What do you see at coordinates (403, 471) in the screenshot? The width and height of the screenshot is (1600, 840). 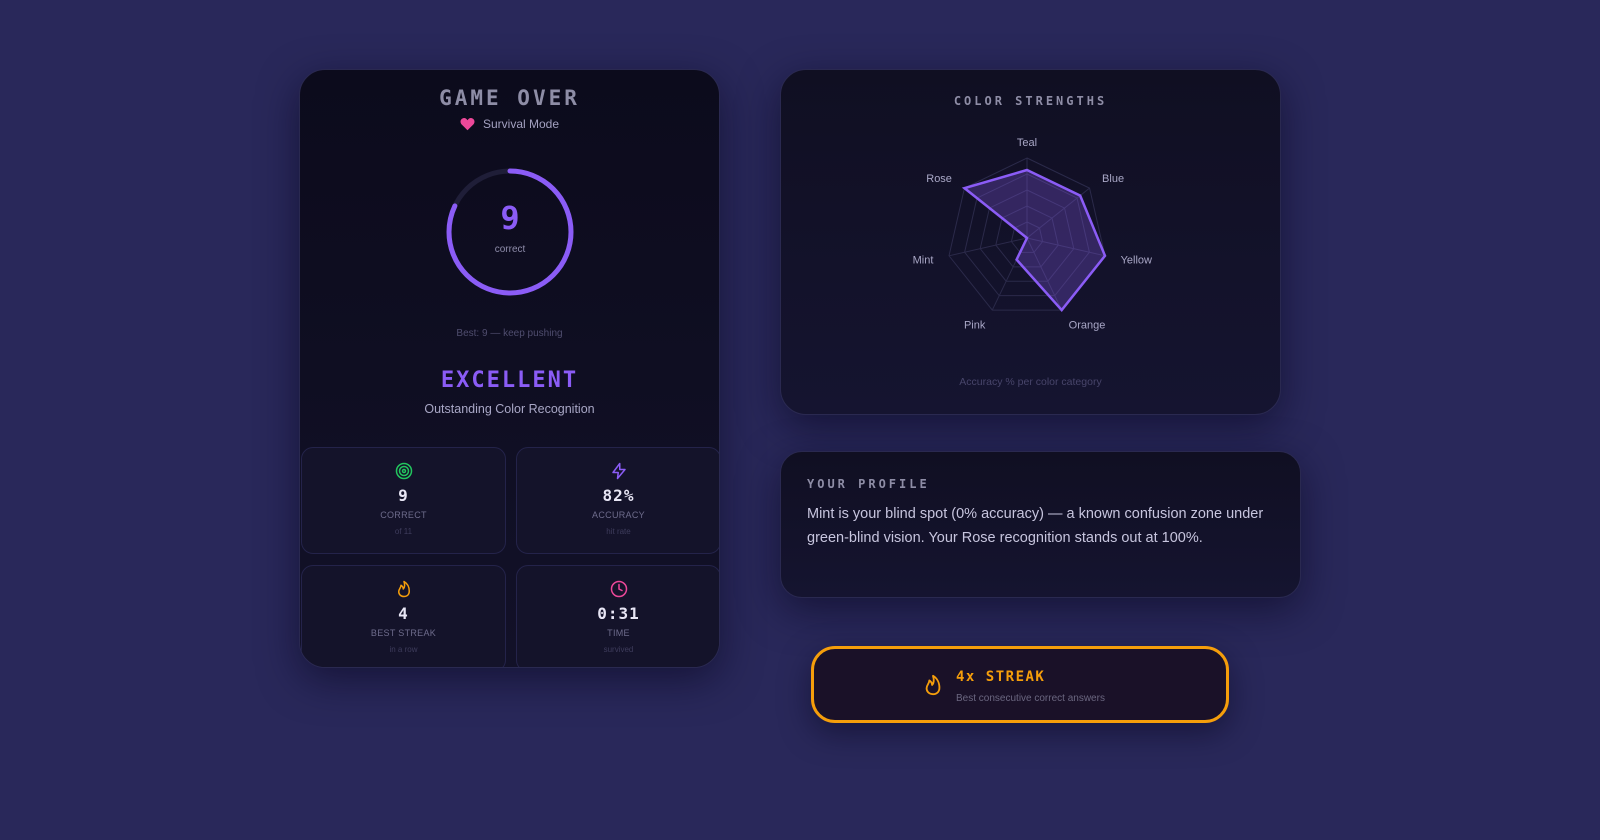 I see `target-icon` at bounding box center [403, 471].